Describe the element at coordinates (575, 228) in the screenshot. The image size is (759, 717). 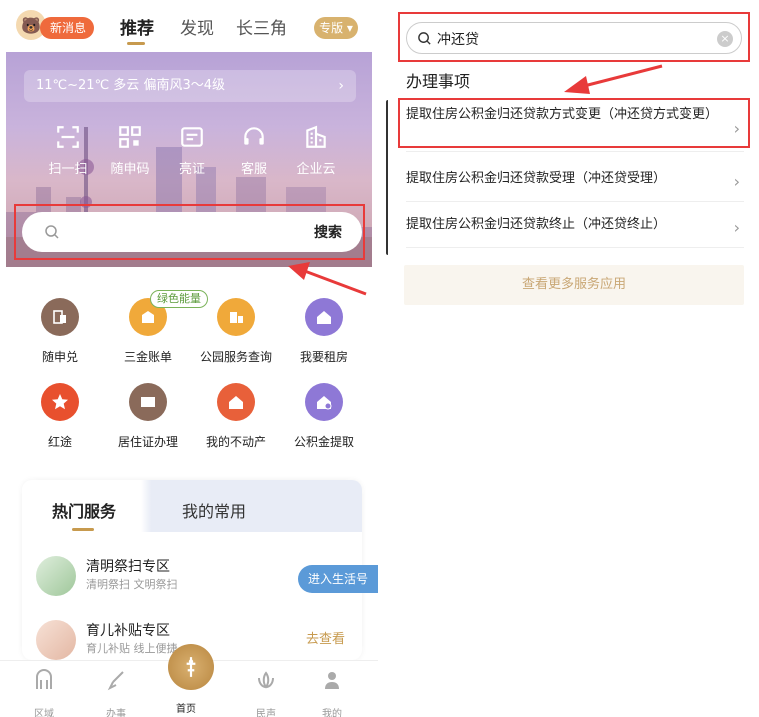
I see `result-item-termination: 提取住房公积金归还贷款终止（冲还贷终止） ›` at that location.